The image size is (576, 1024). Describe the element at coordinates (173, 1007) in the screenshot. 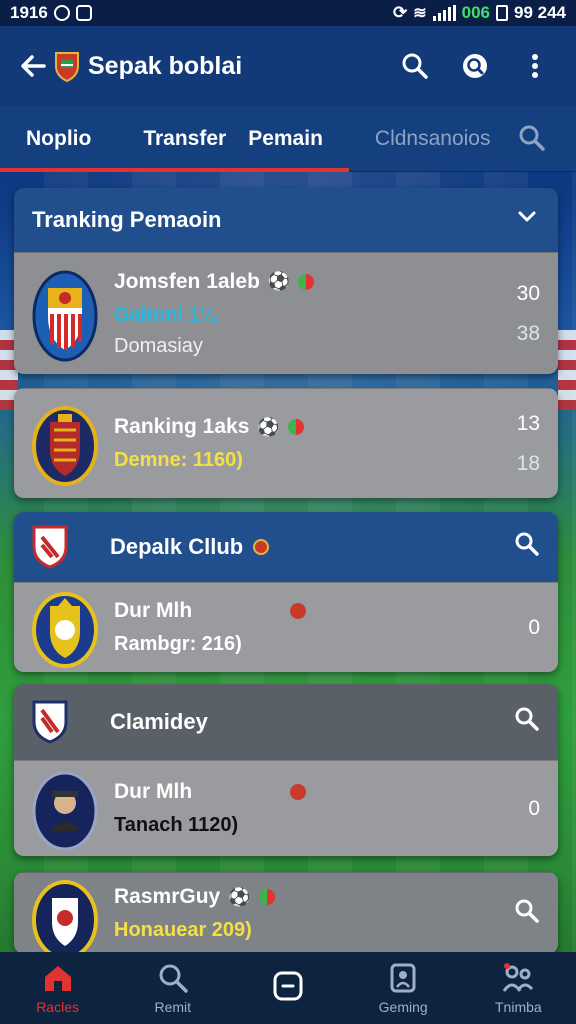

I see `nav-search-label: Remit` at that location.